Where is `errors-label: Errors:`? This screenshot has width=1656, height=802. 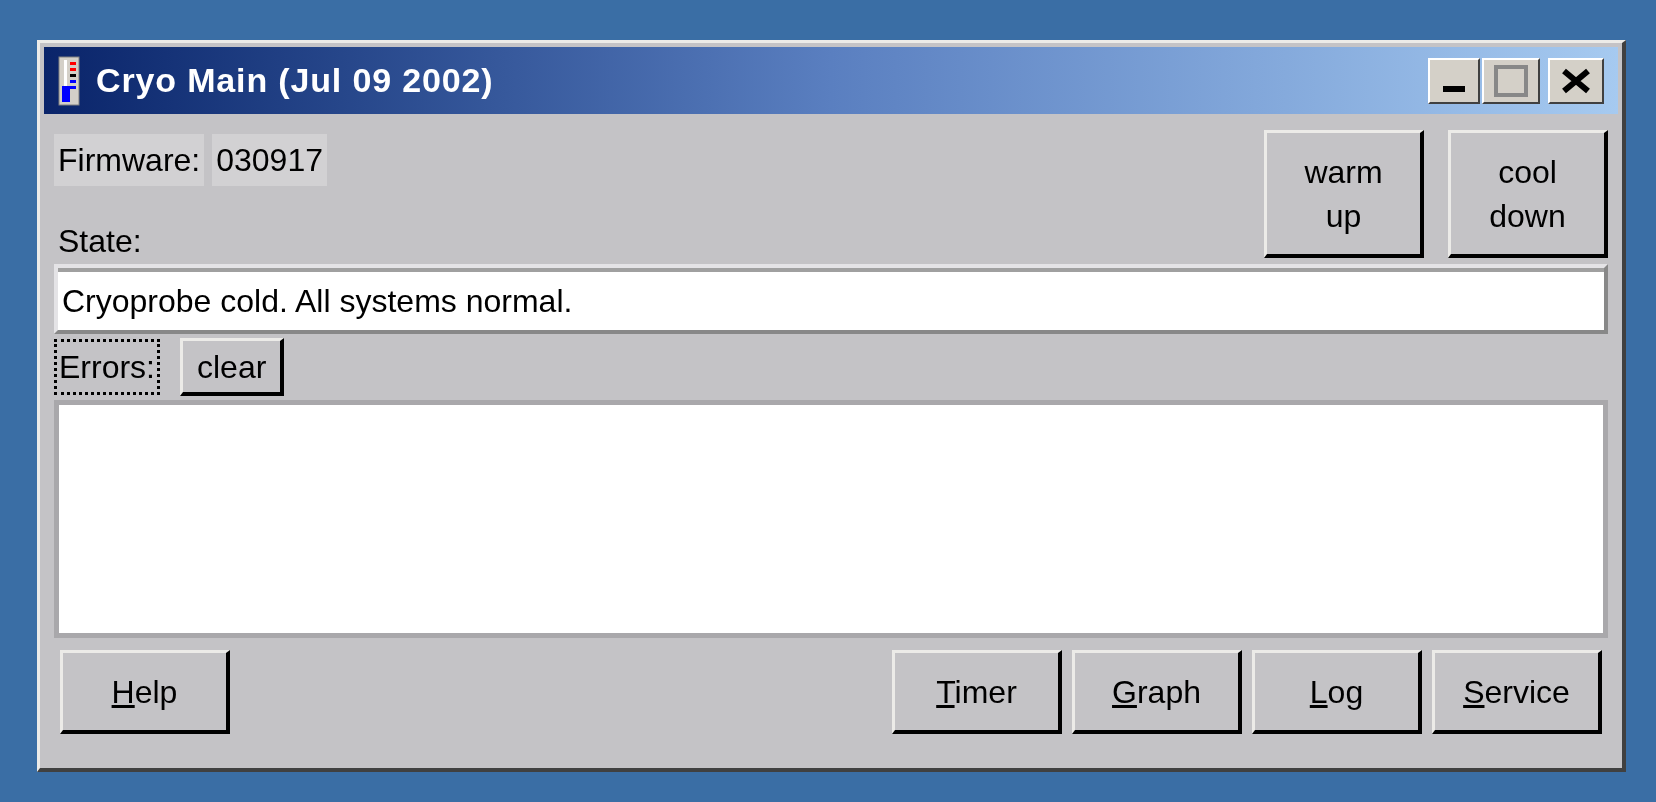 errors-label: Errors: is located at coordinates (107, 367).